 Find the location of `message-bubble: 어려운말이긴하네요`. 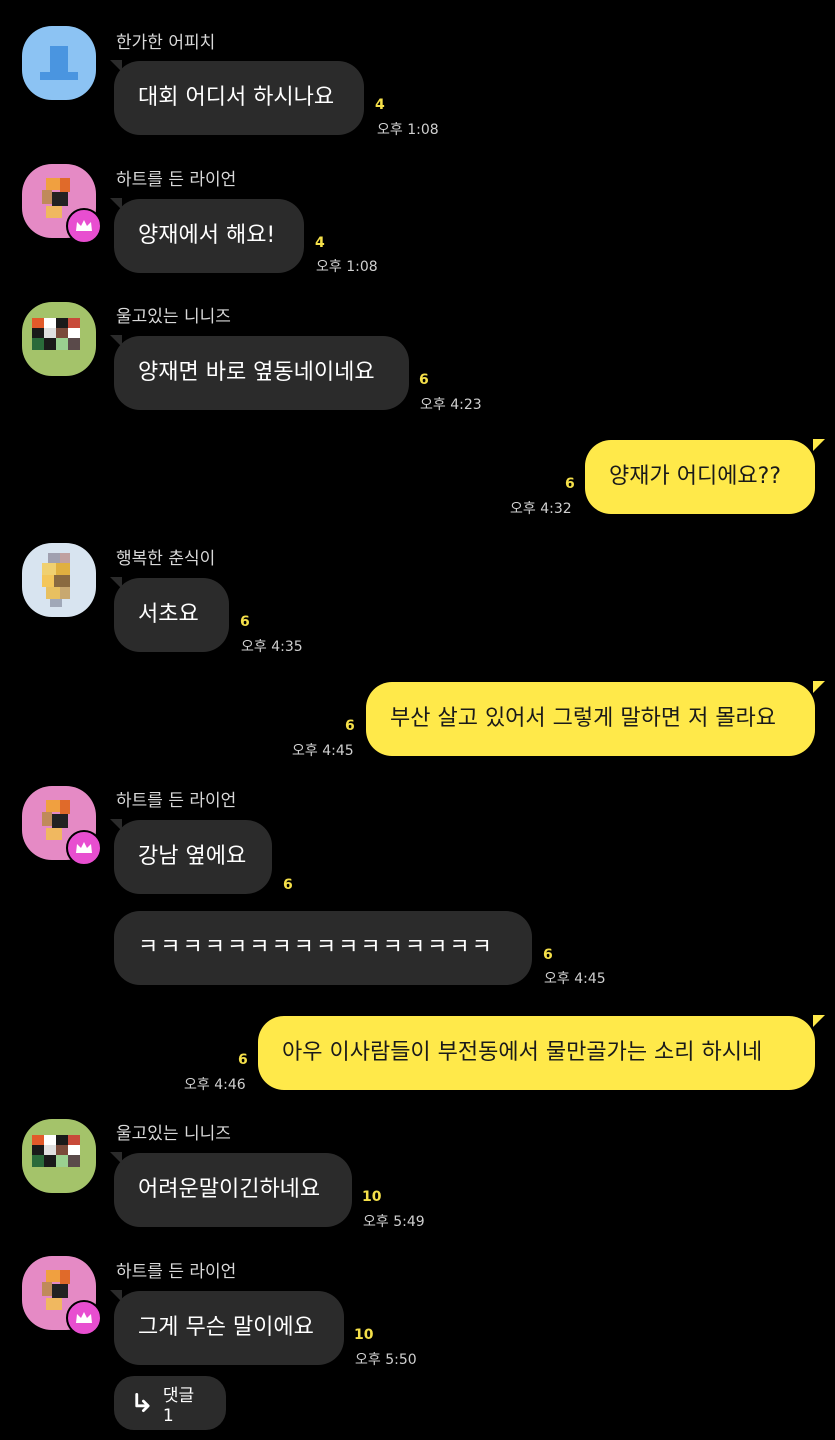

message-bubble: 어려운말이긴하네요 is located at coordinates (233, 1190).